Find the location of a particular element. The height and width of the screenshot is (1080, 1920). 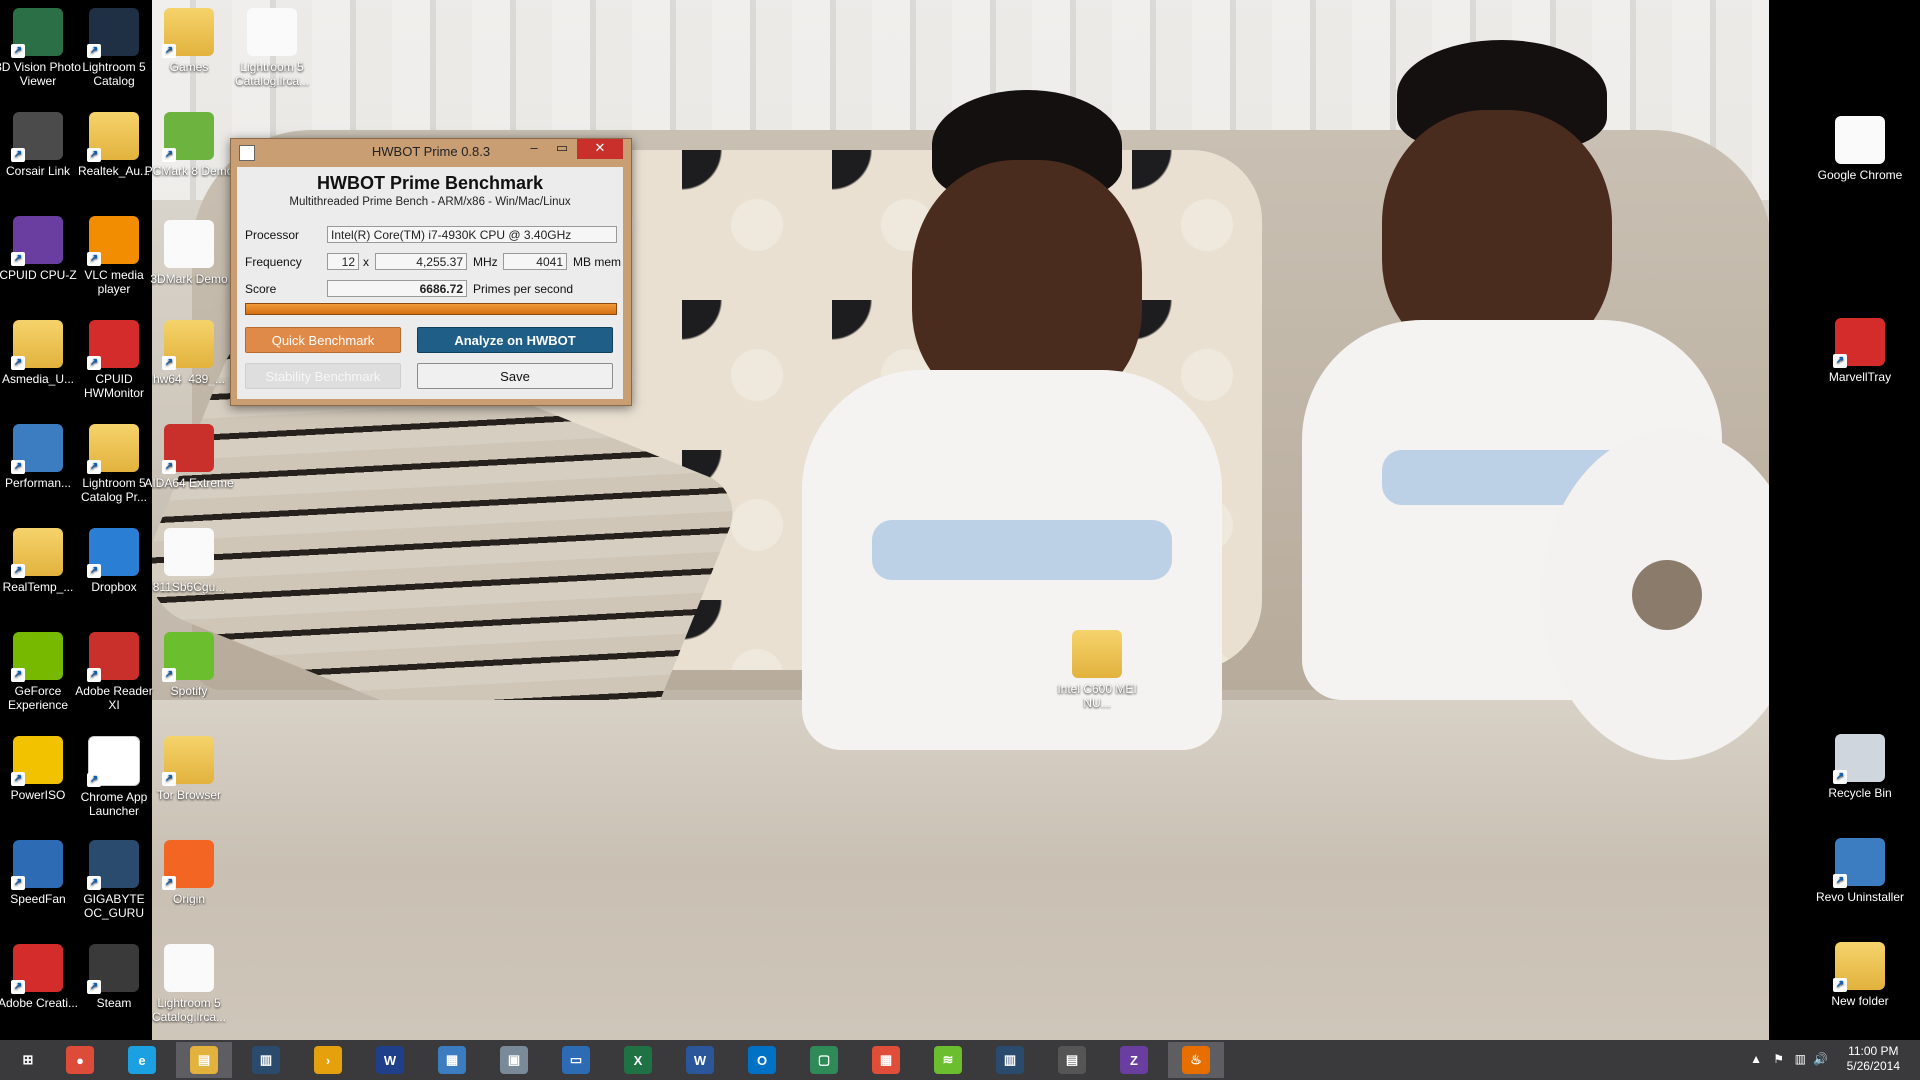

spotify-icon is located at coordinates (188, 657).